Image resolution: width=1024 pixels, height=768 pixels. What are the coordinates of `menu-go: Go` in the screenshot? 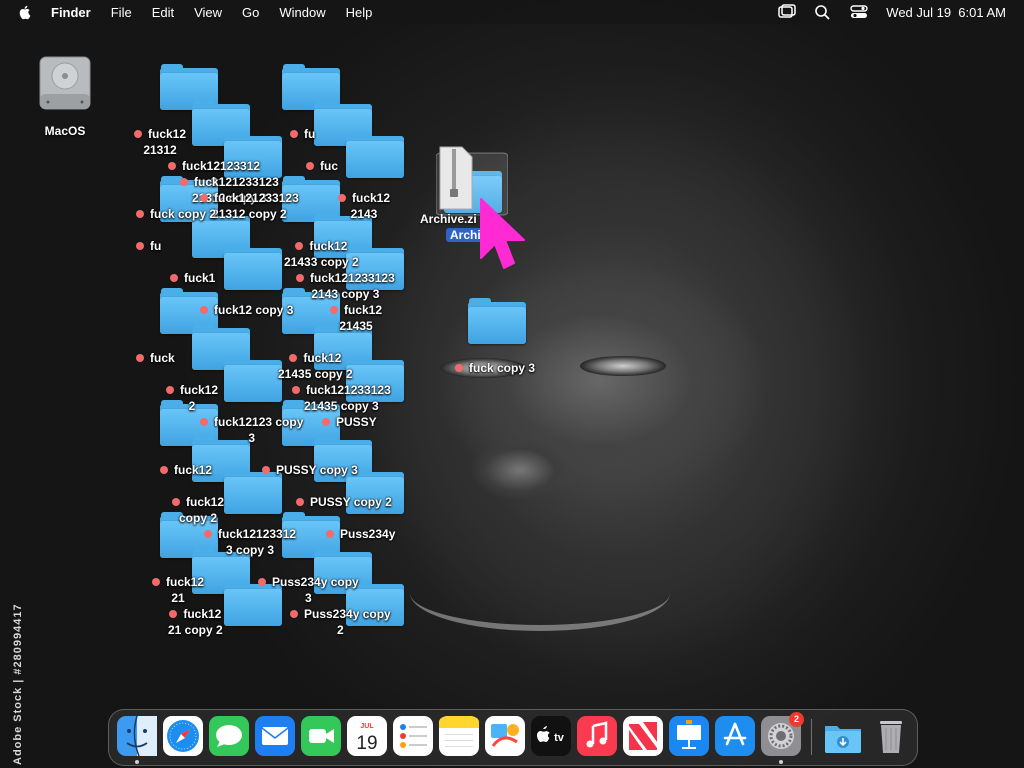 It's located at (250, 12).